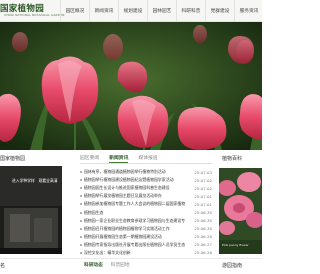 Image resolution: width=320 pixels, height=274 pixels. Describe the element at coordinates (235, 245) in the screenshot. I see `photo-caption: Pink peony flower` at that location.